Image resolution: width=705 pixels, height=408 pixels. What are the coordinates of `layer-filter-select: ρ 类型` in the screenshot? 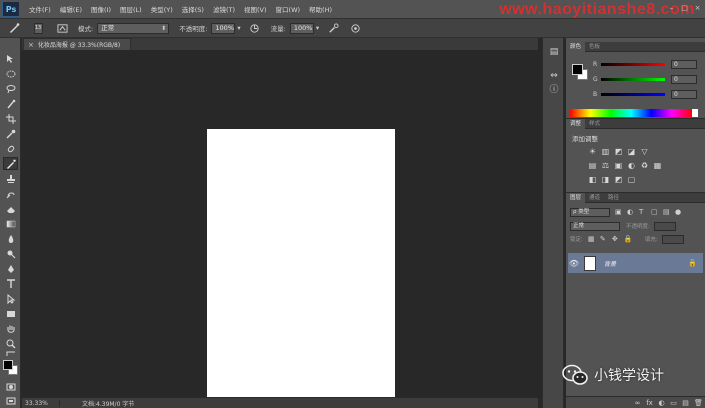 It's located at (590, 212).